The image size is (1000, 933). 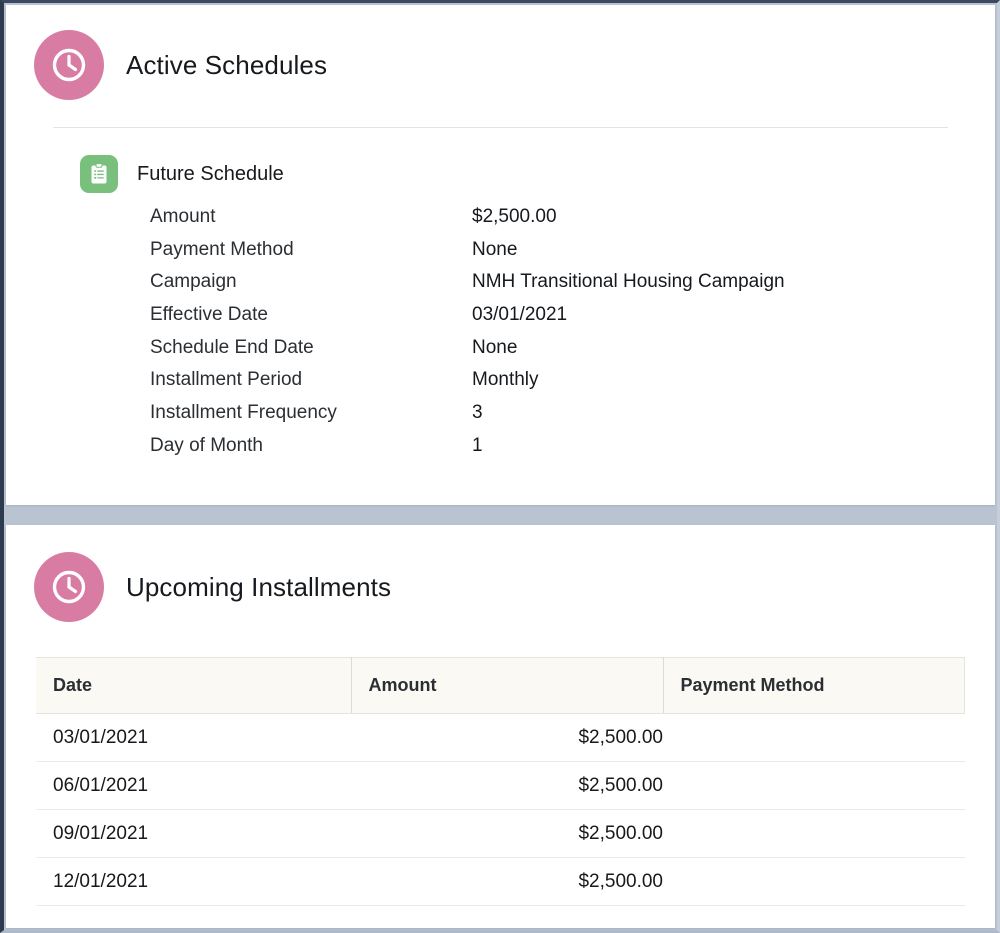 I want to click on field-value: NMH Transitional Housing Campaign, so click(x=628, y=282).